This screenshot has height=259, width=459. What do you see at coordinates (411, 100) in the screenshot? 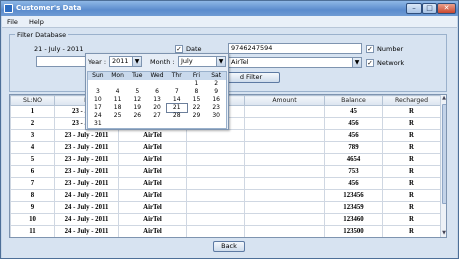
I see `column-header: Recharged` at bounding box center [411, 100].